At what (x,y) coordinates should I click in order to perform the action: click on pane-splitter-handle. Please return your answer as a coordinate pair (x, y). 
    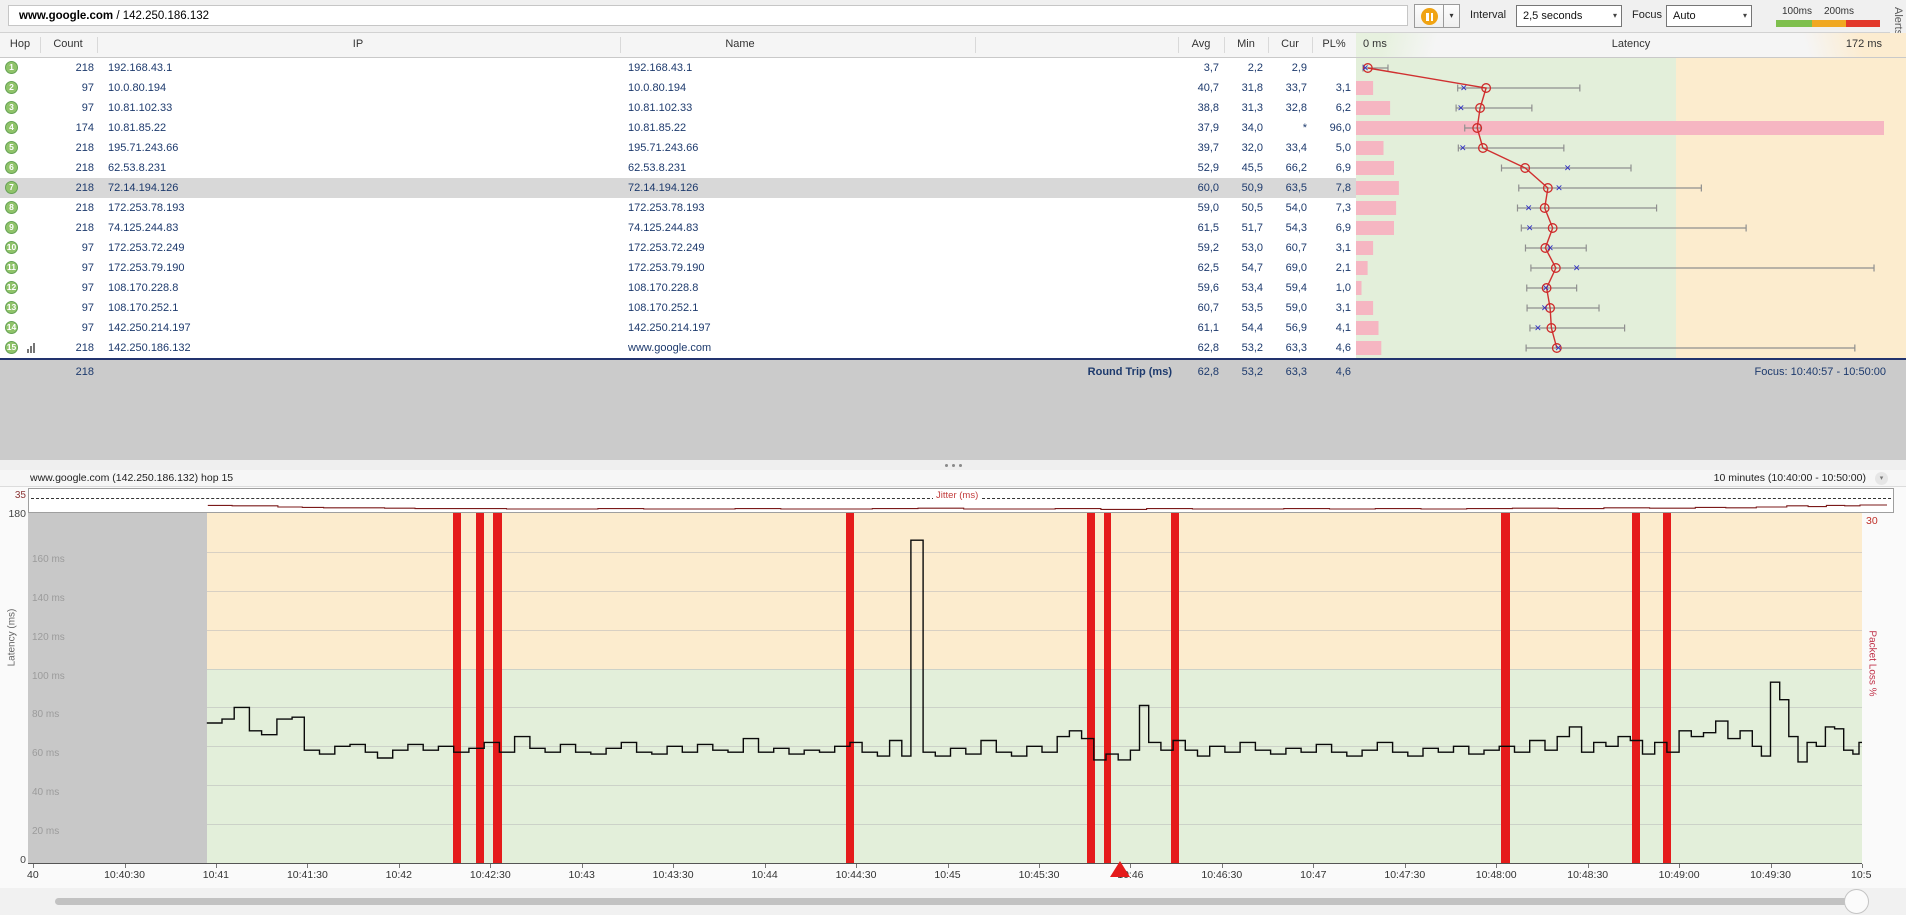
    Looking at the image, I should click on (953, 465).